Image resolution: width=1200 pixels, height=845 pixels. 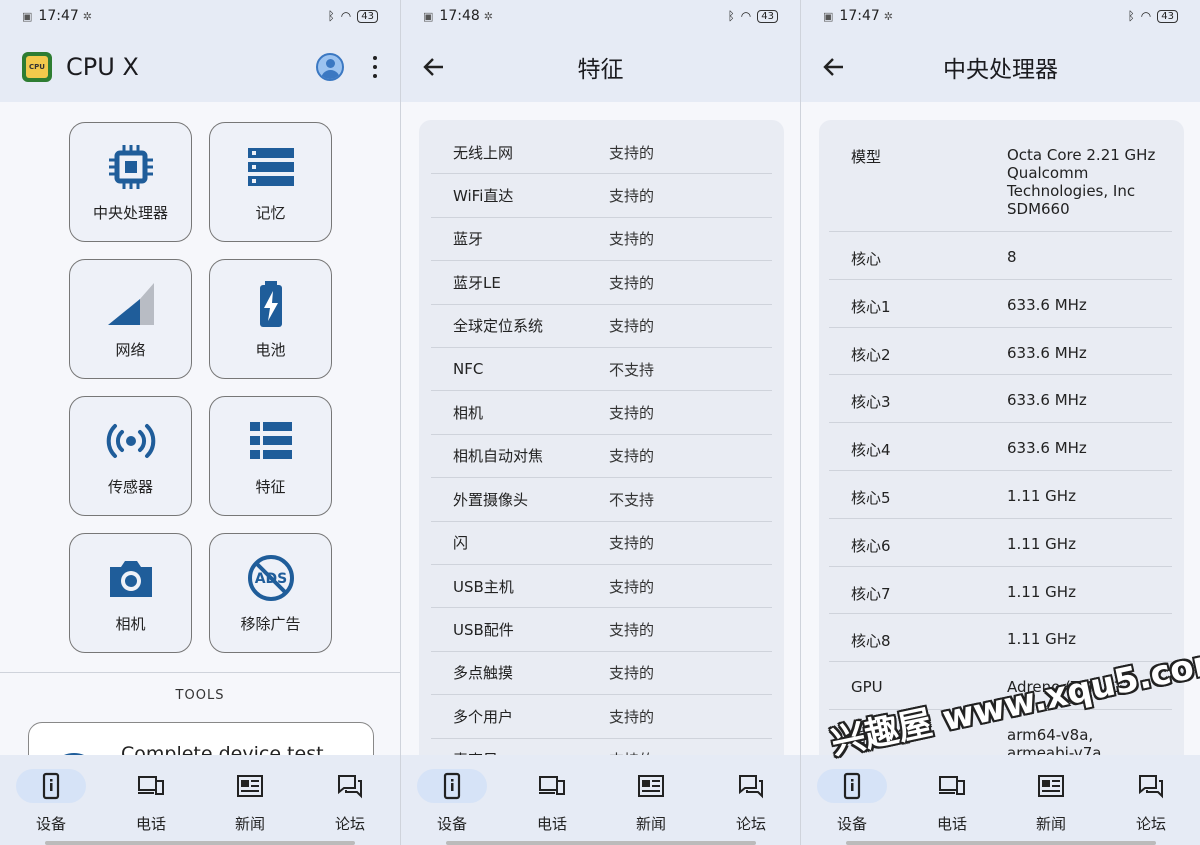 I want to click on tile-battery: 电池, so click(x=270, y=319).